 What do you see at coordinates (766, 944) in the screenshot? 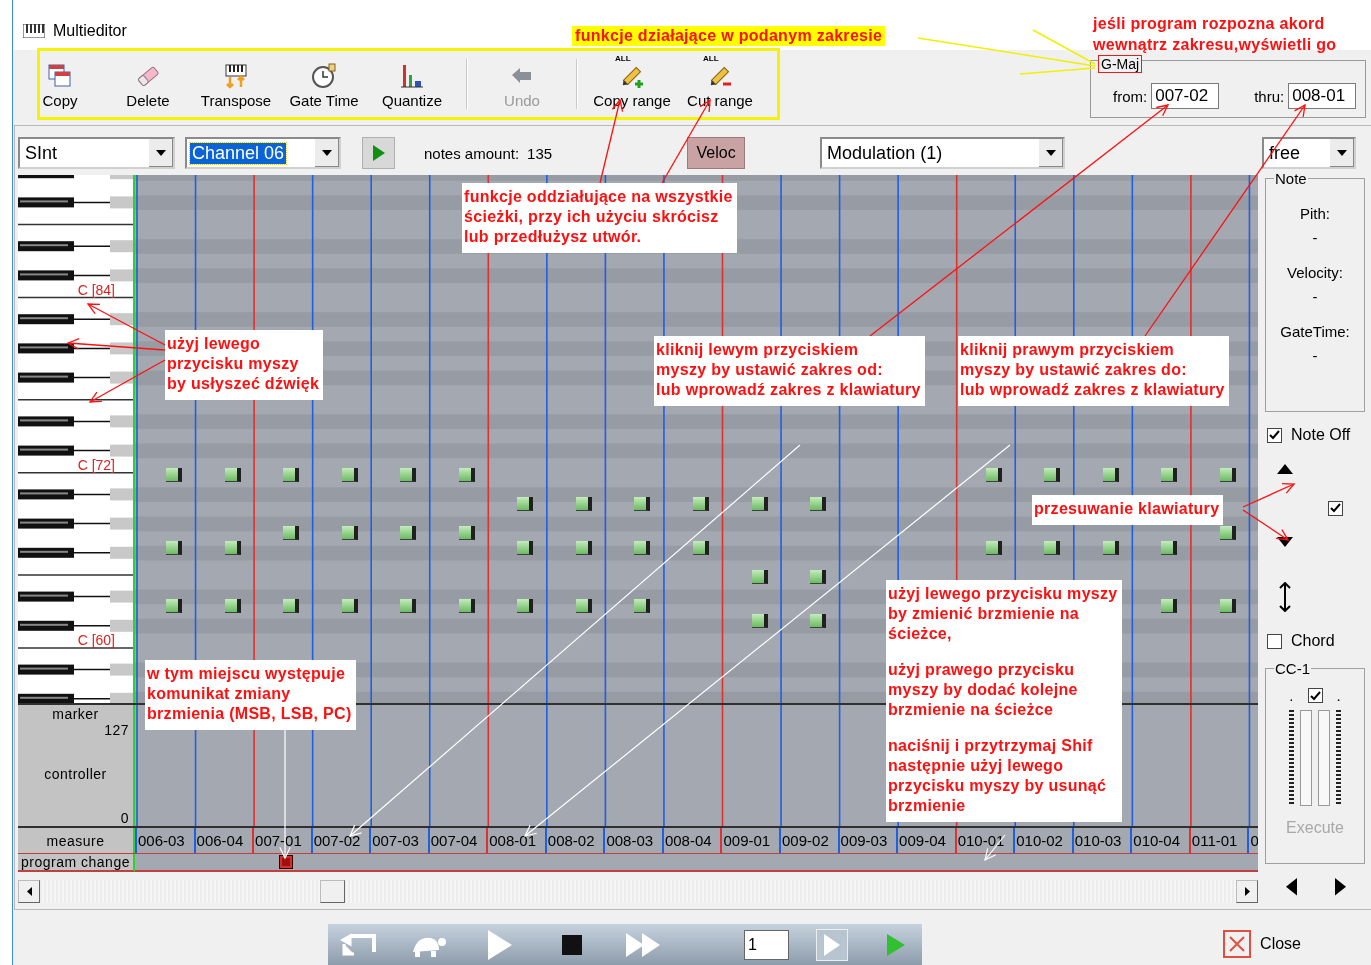
I see `position-field: 1` at bounding box center [766, 944].